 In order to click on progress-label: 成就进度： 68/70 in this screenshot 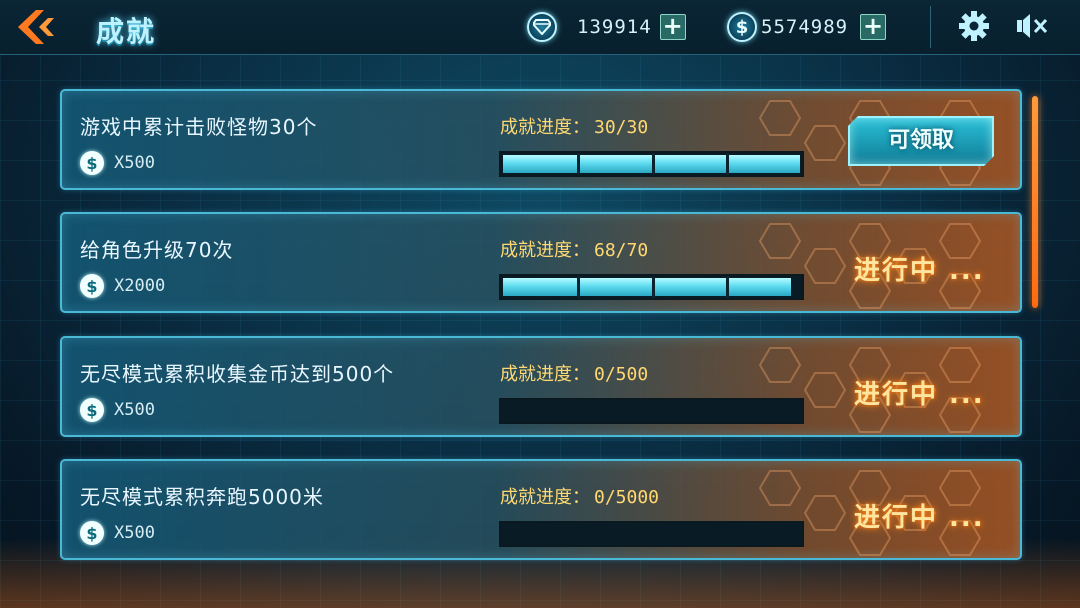, I will do `click(574, 249)`.